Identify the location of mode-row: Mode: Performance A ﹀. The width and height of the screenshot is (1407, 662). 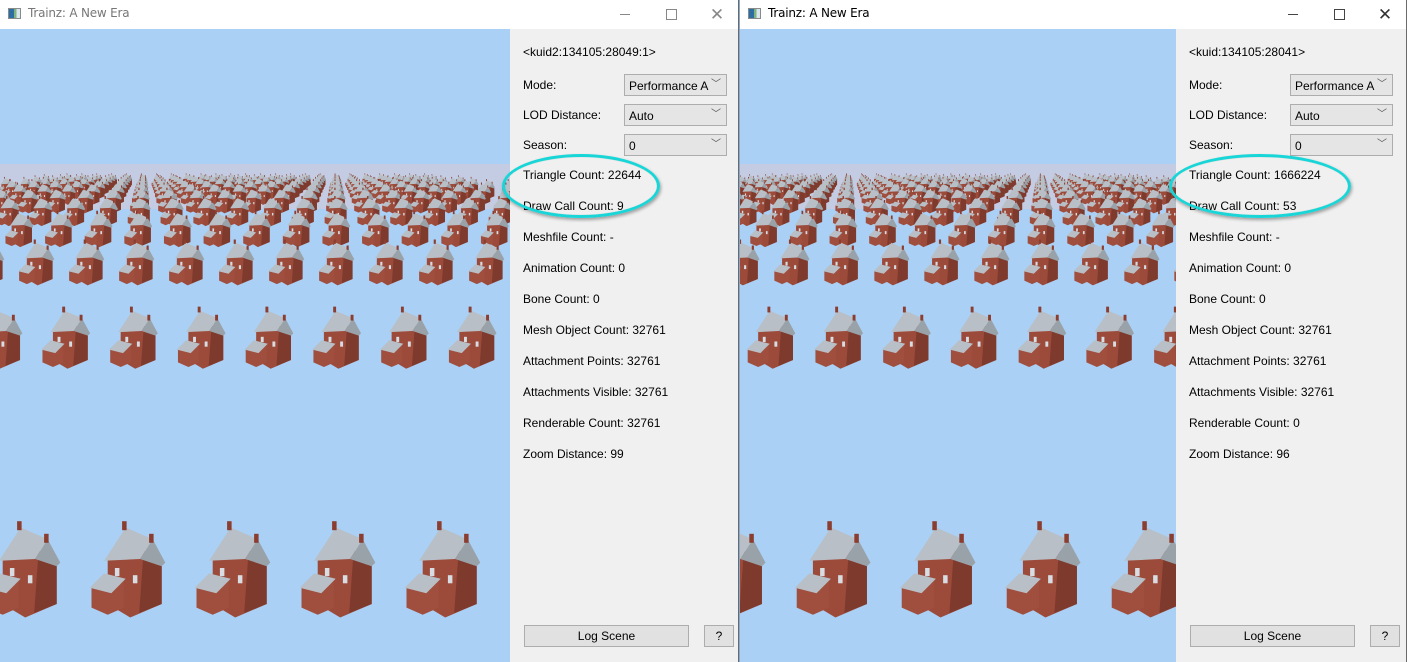
(630, 86).